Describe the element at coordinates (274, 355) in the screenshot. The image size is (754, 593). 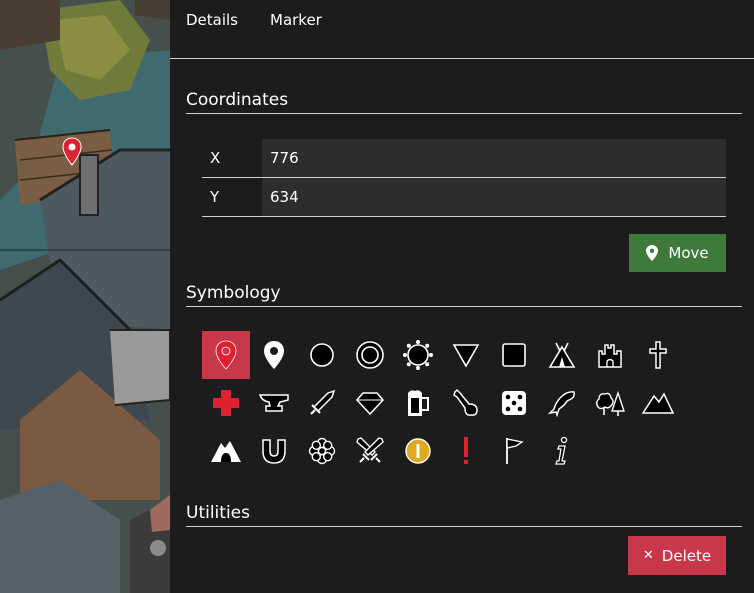
I see `map-pin-outline-icon` at that location.